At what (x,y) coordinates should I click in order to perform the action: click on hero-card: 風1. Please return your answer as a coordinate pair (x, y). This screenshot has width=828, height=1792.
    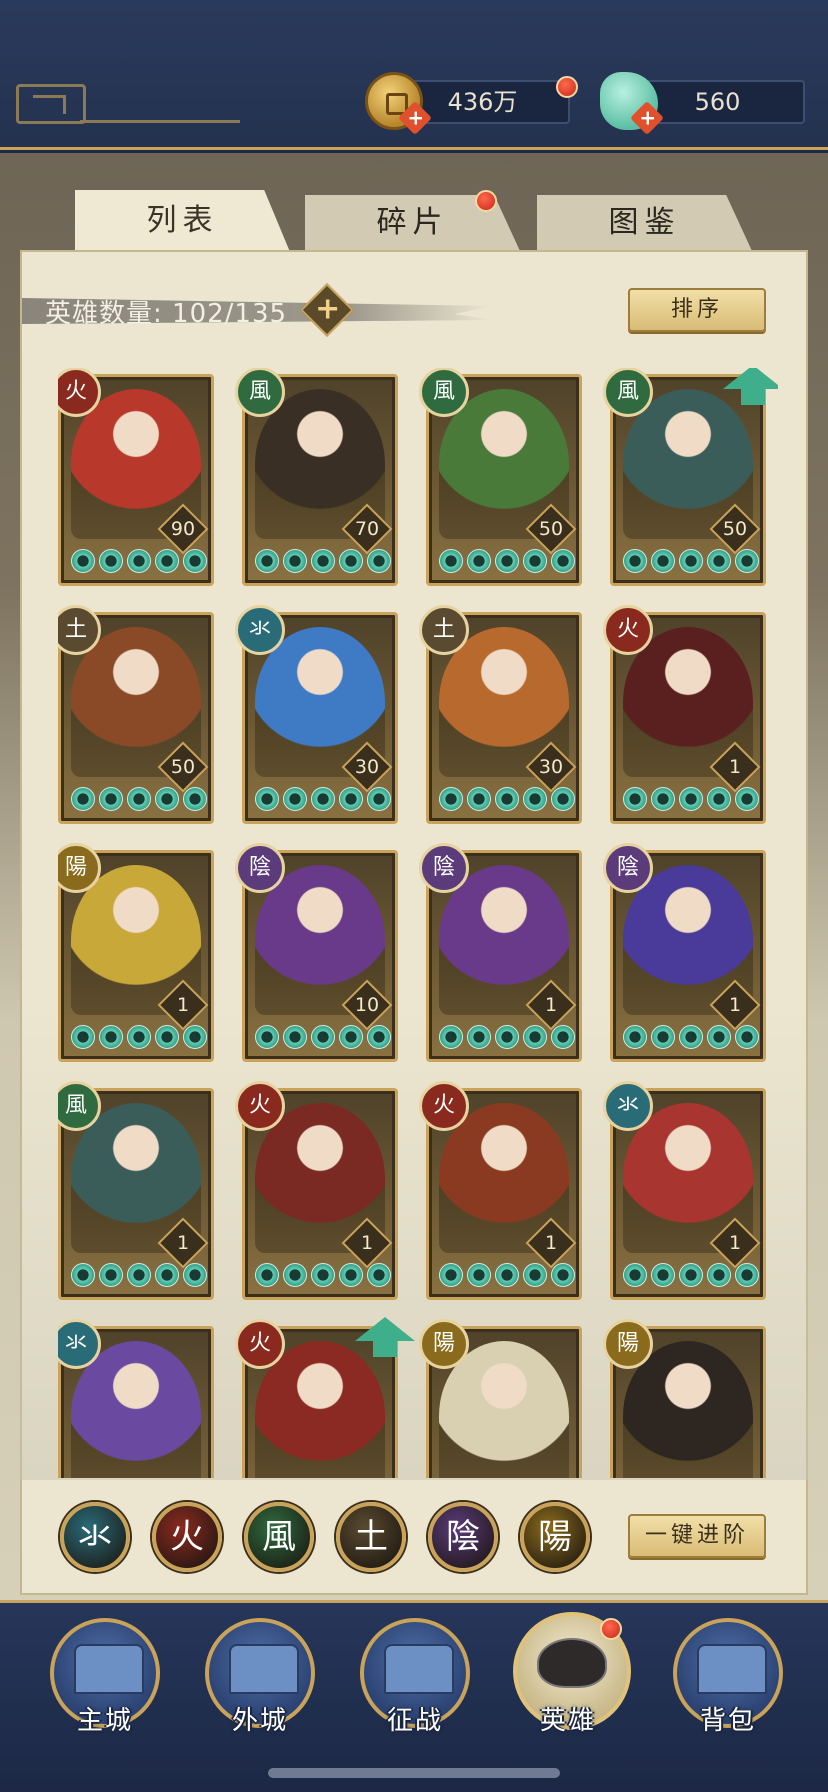
    Looking at the image, I should click on (136, 1190).